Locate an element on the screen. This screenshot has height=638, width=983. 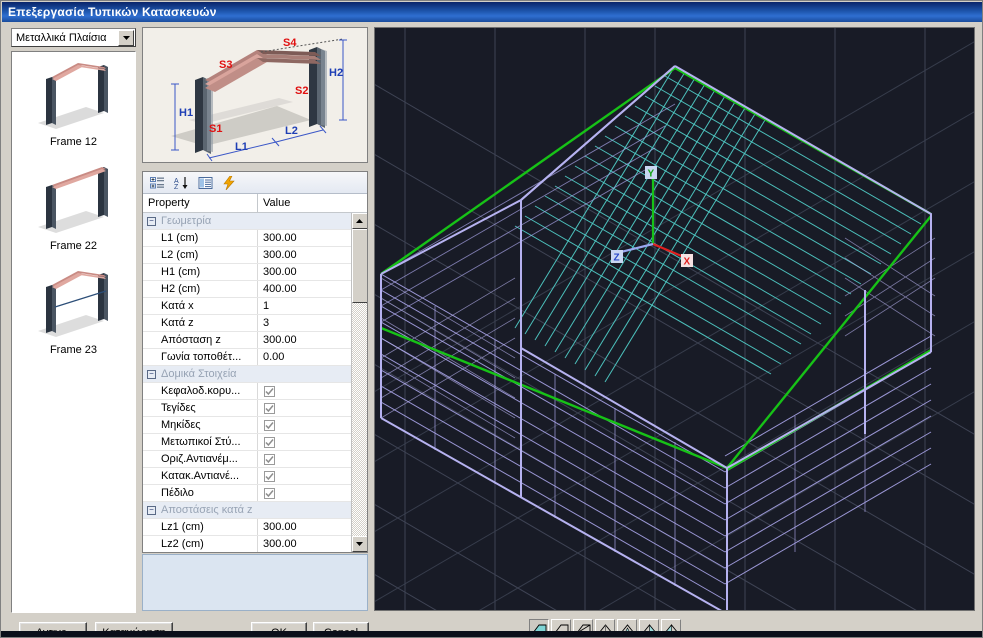
diagram-label-h2: H2 is located at coordinates (336, 73).